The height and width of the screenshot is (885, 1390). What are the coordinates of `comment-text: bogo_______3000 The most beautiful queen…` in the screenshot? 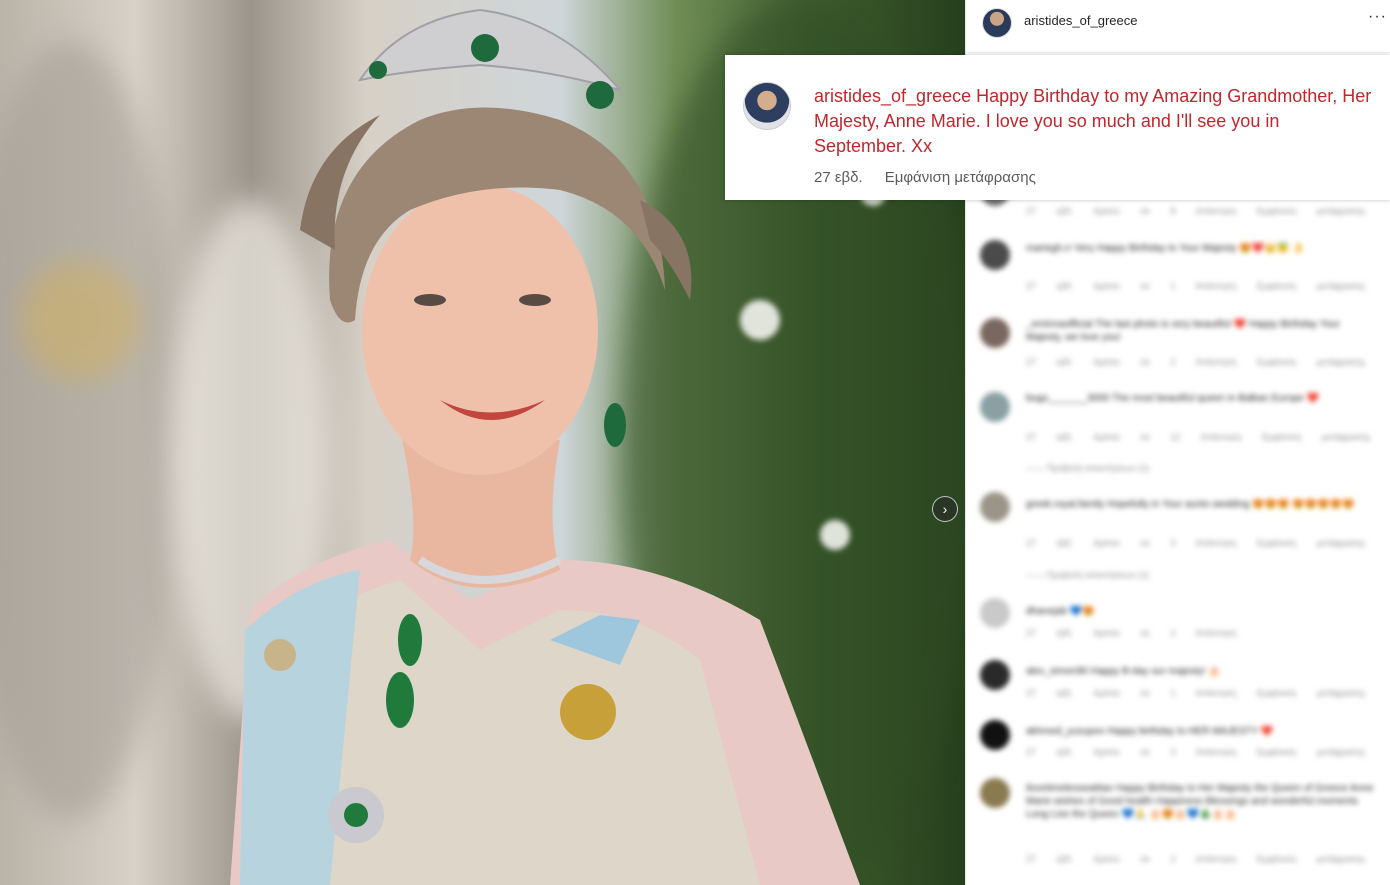 It's located at (1173, 398).